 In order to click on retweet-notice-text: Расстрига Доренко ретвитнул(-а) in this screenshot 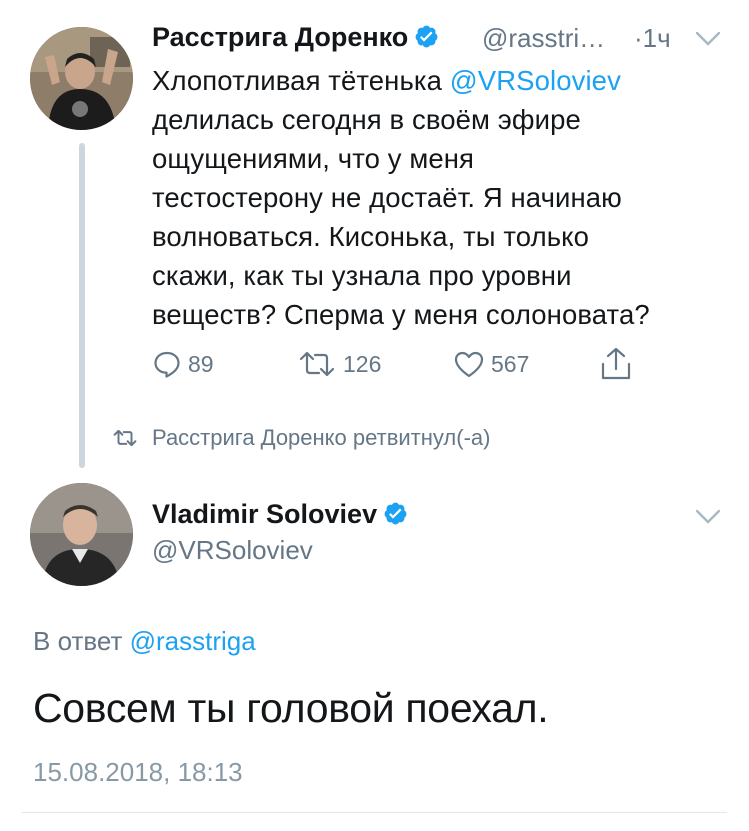, I will do `click(321, 437)`.